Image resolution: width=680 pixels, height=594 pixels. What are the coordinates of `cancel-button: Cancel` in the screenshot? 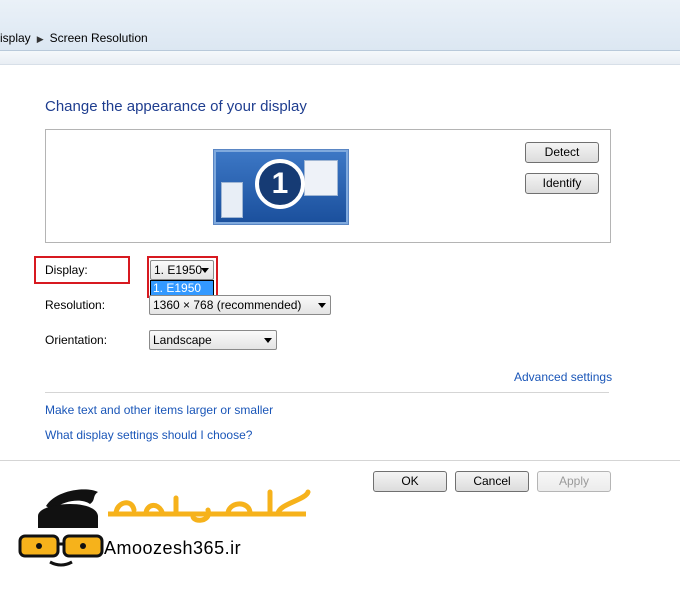 It's located at (492, 481).